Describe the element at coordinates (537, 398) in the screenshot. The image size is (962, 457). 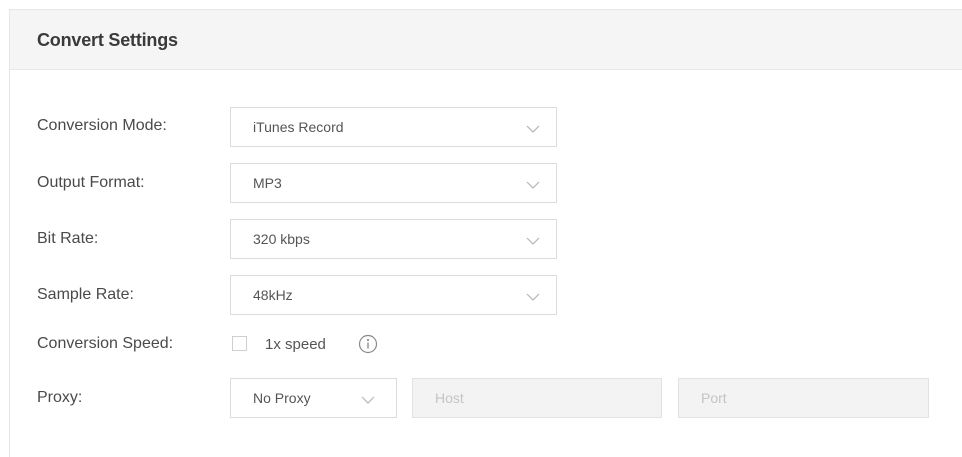
I see `proxy-host-input` at that location.